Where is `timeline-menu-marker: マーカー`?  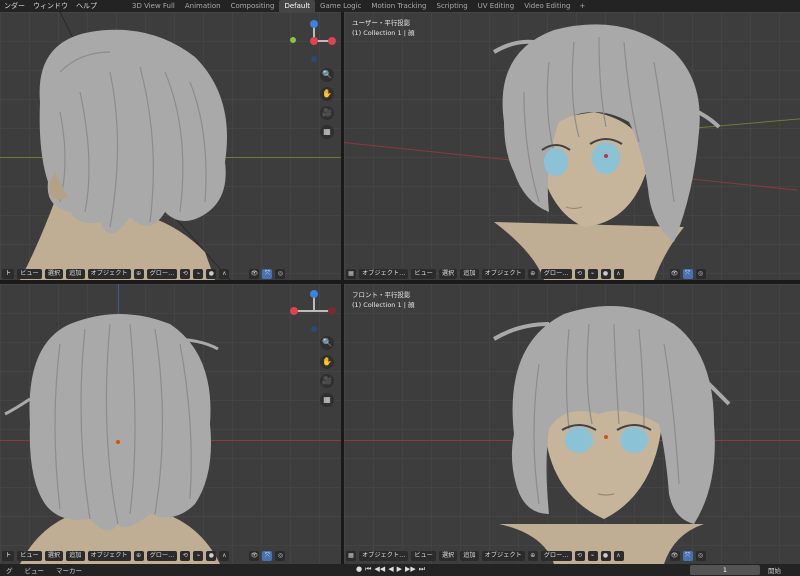
timeline-menu-marker: マーカー is located at coordinates (69, 570).